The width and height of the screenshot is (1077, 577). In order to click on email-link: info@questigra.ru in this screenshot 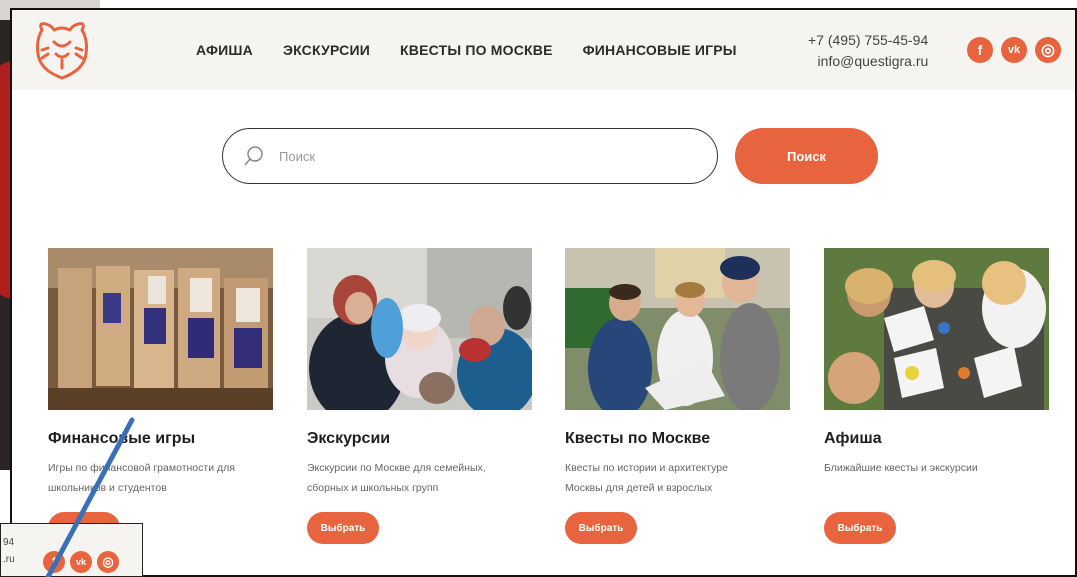, I will do `click(868, 61)`.